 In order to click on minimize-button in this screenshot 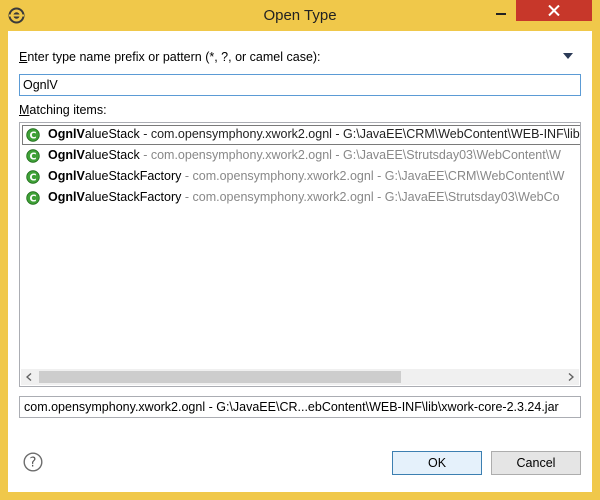, I will do `click(501, 10)`.